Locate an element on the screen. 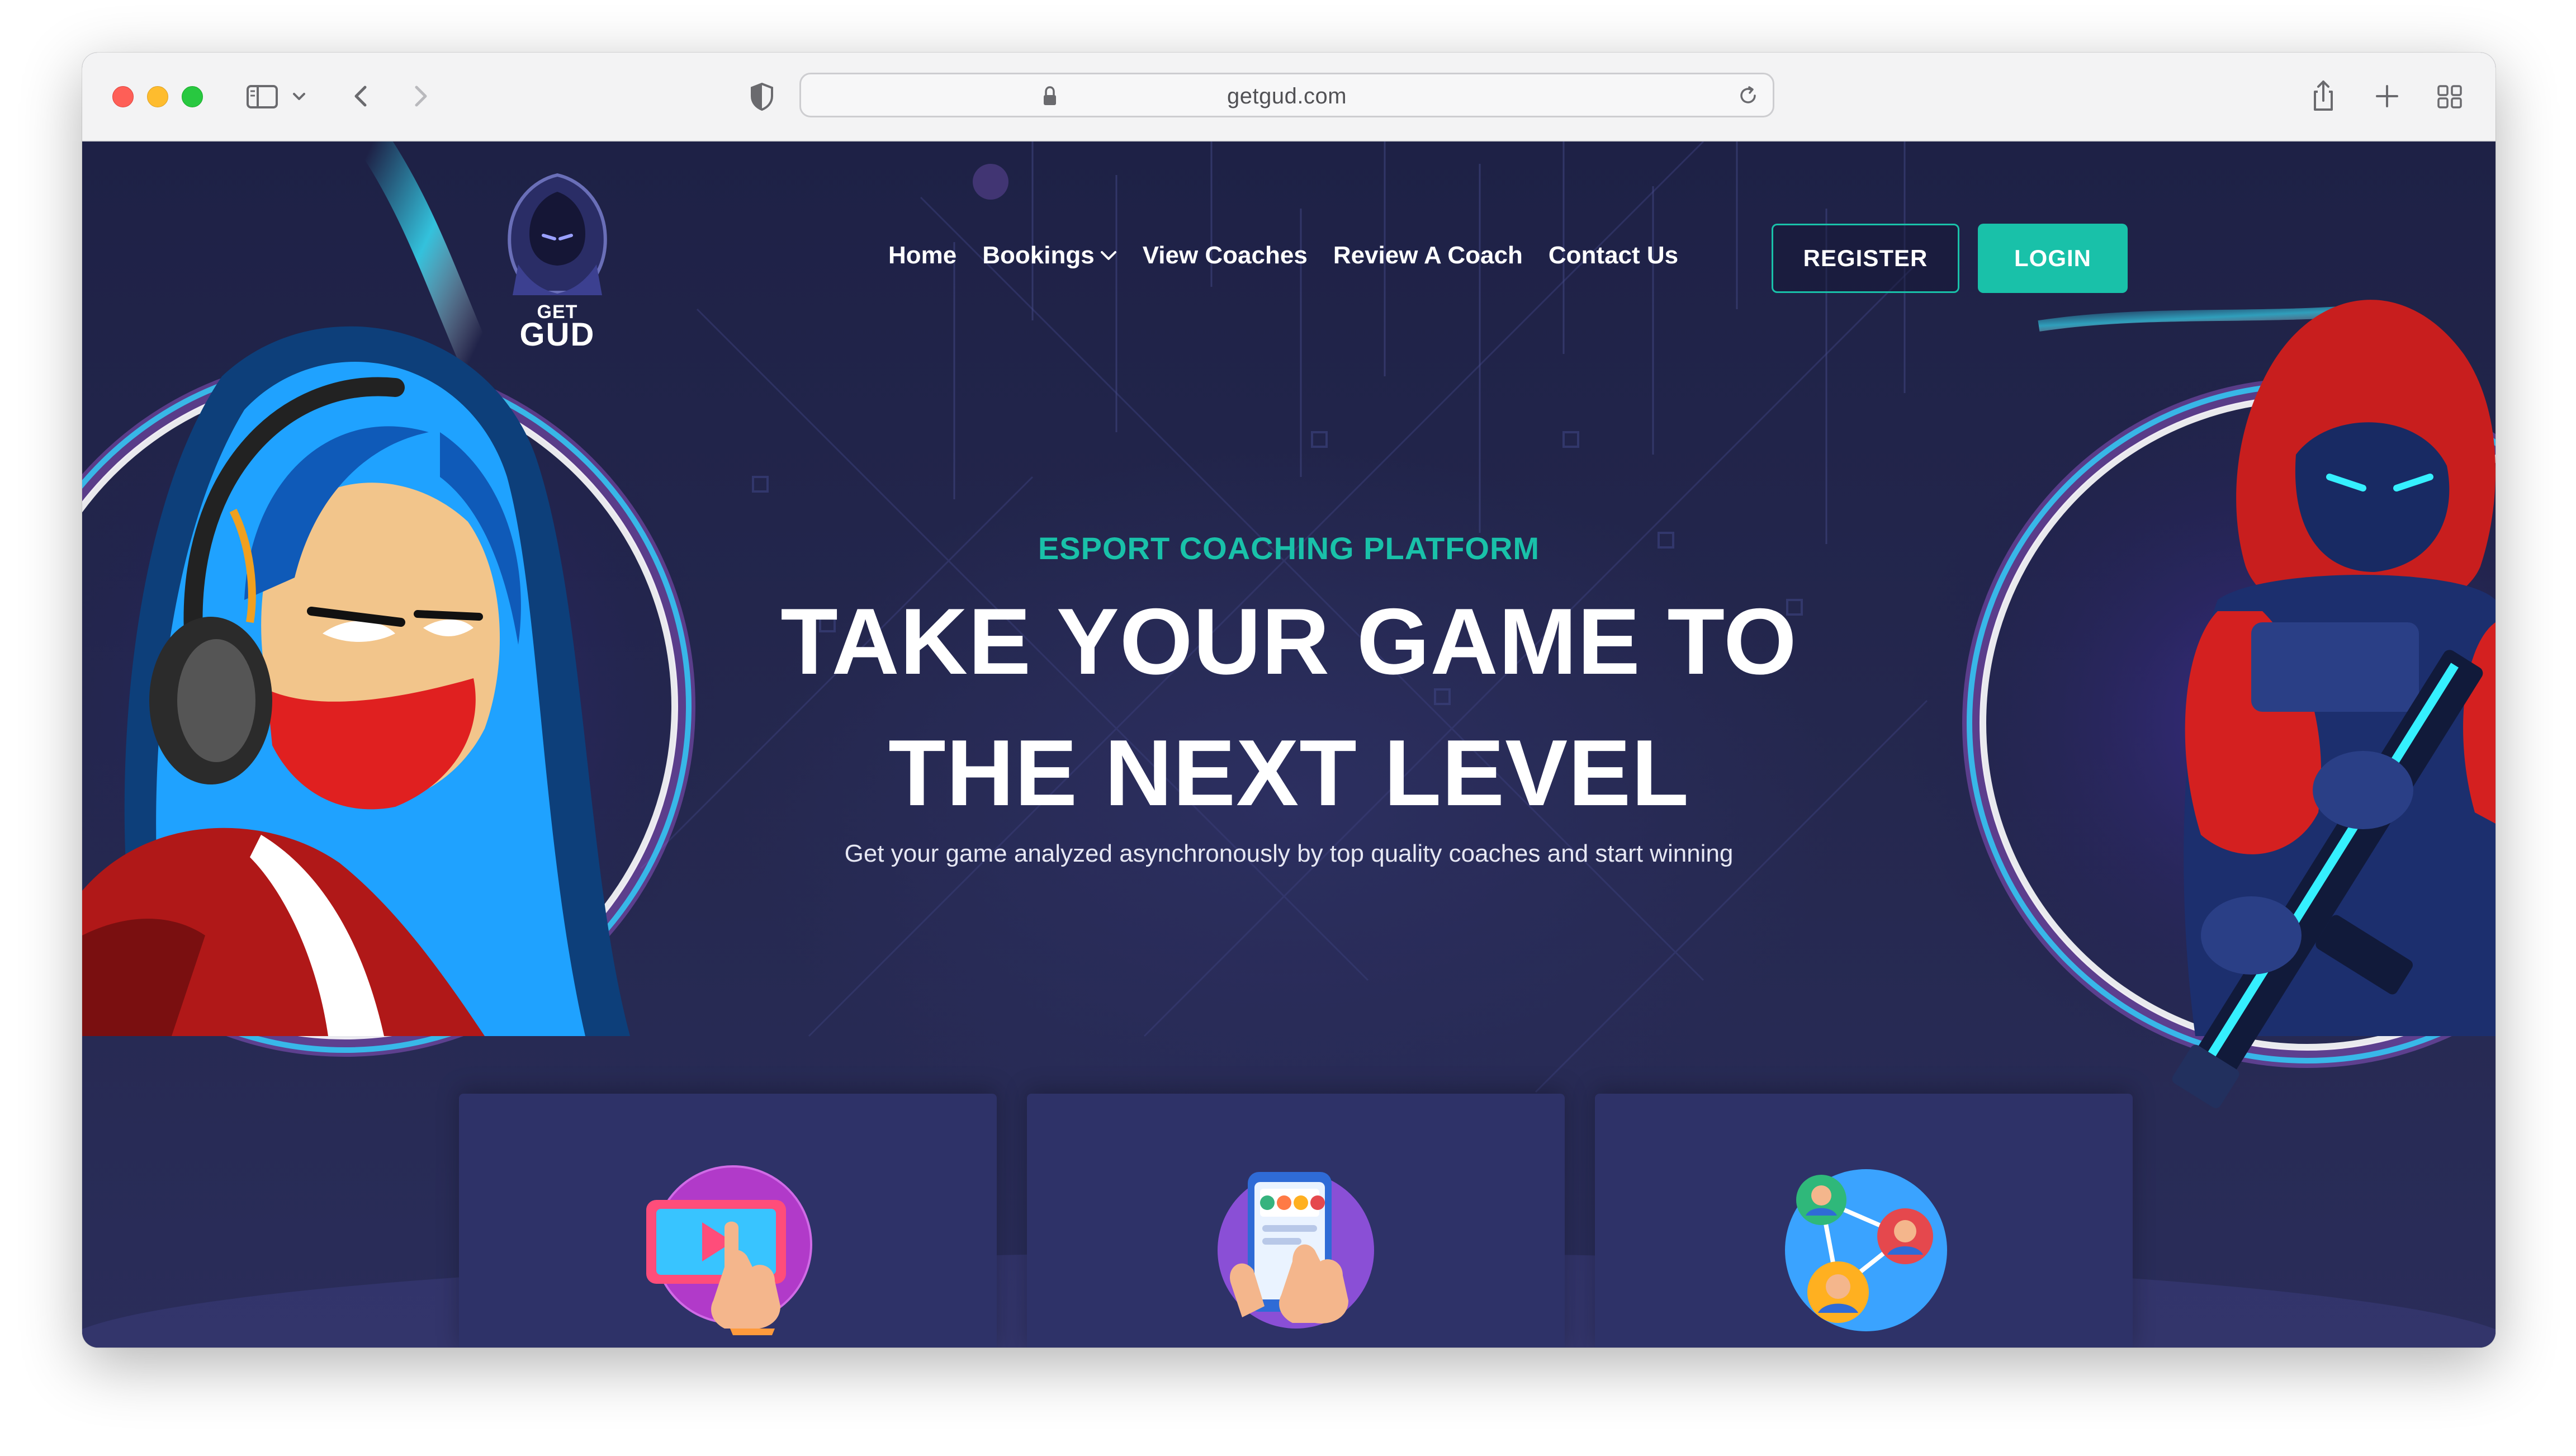 This screenshot has height=1456, width=2576. hero-title-line-1: TAKE YOUR GAME TO is located at coordinates (1288, 641).